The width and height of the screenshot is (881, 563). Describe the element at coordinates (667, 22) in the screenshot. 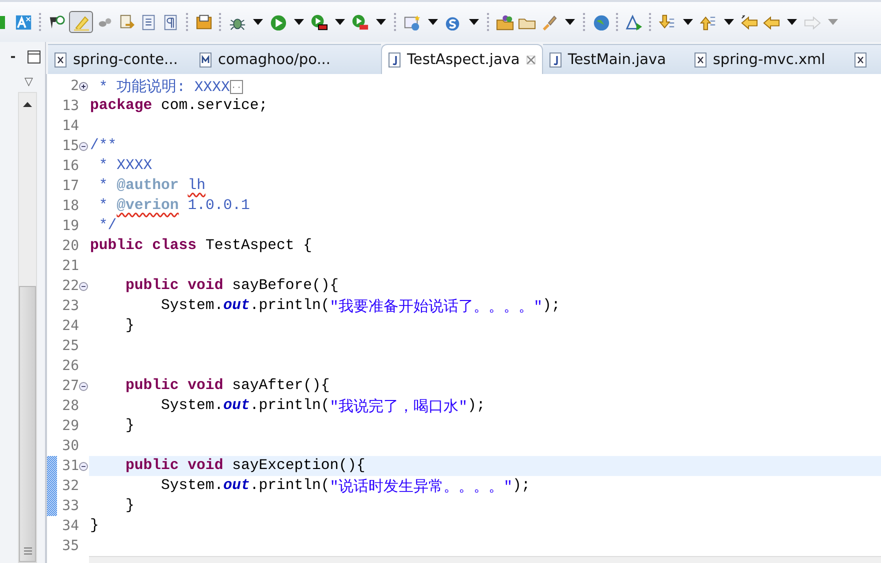

I see `arrow-down-document-icon` at that location.